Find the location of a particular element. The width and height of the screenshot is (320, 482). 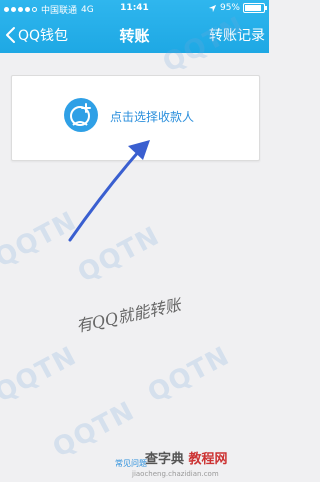

pointer-arrow-annotation is located at coordinates (109, 191).